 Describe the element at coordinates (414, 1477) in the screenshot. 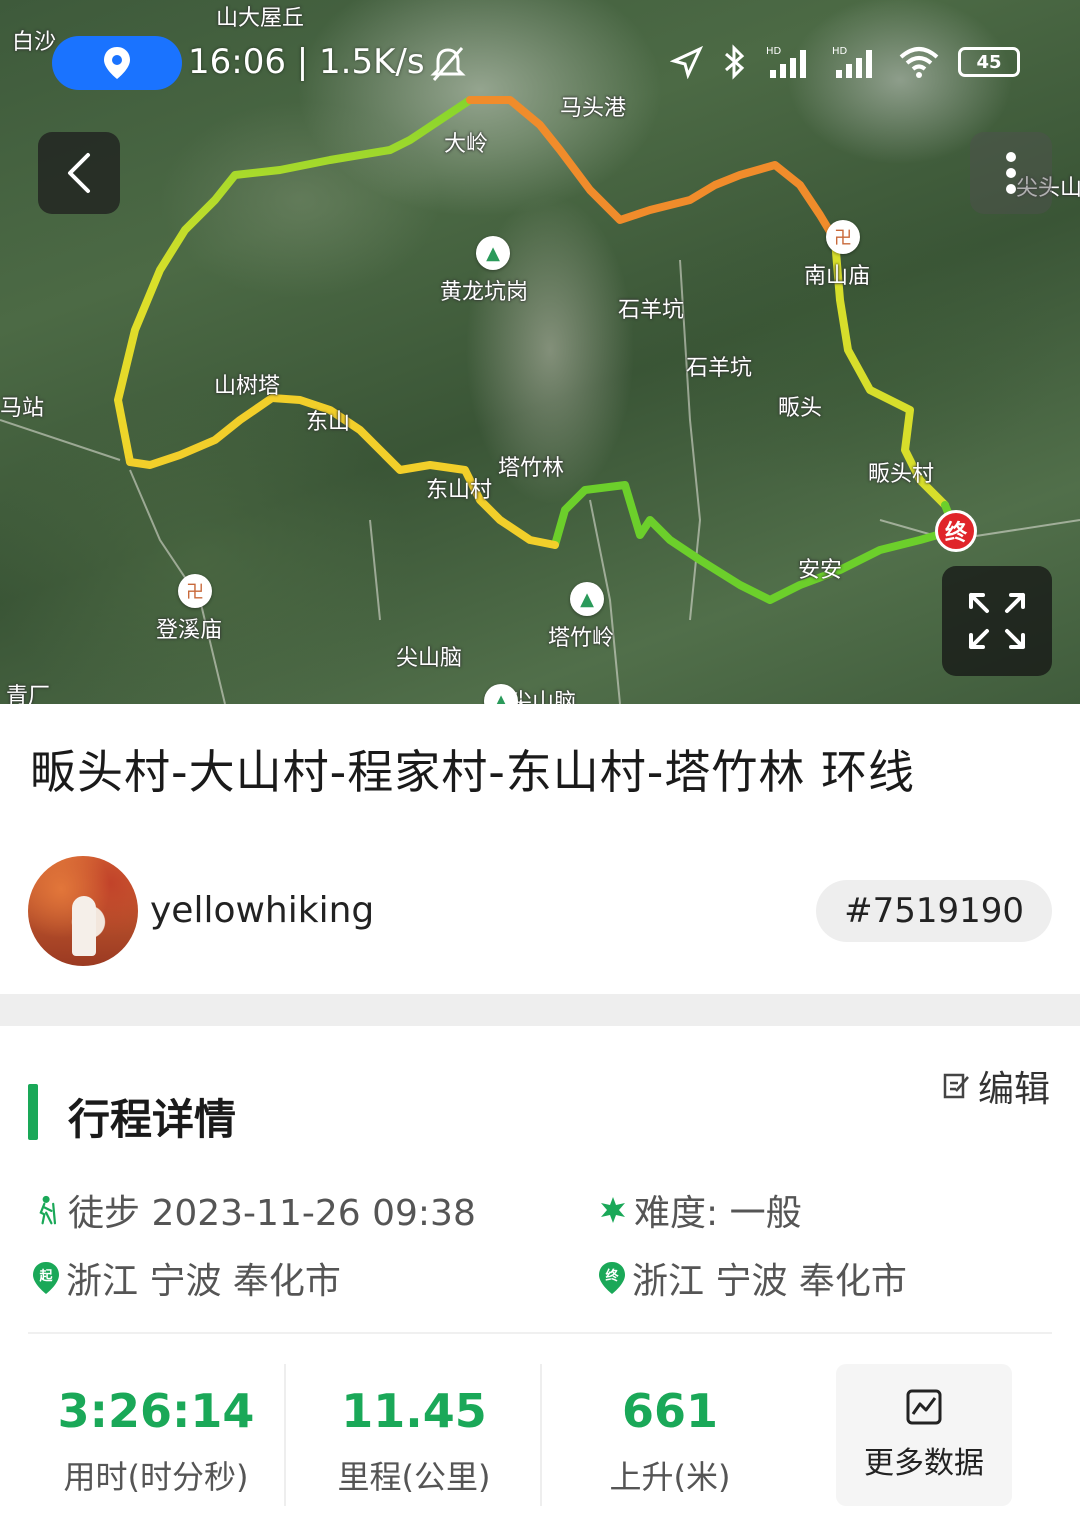

I see `stat-label: 里程(公里)` at that location.